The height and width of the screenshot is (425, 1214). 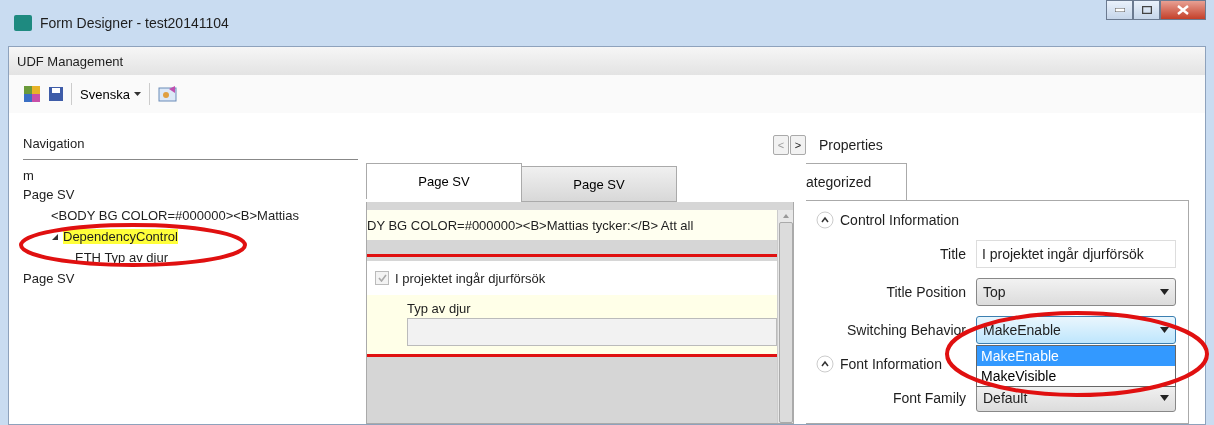 I want to click on tree-item: m, so click(x=28, y=175).